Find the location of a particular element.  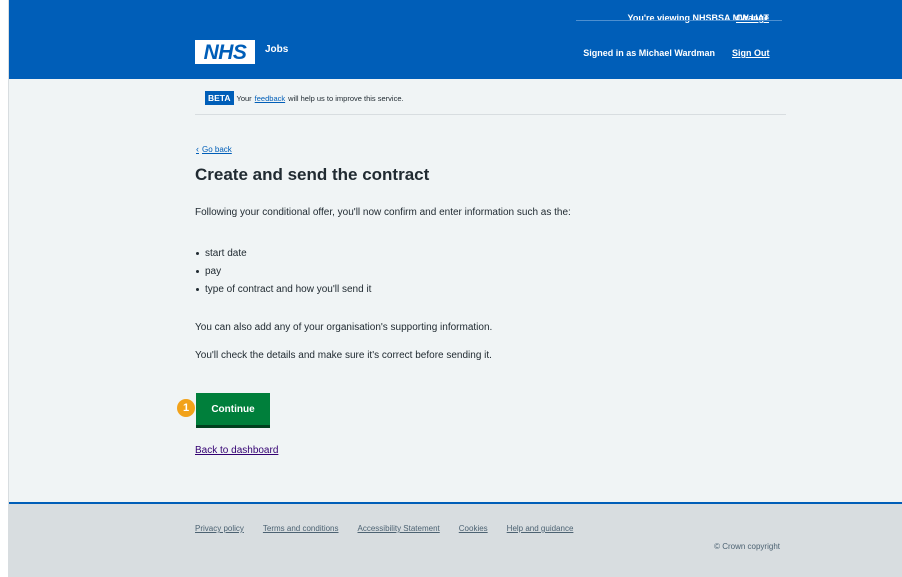

list-item: start date is located at coordinates (283, 256).